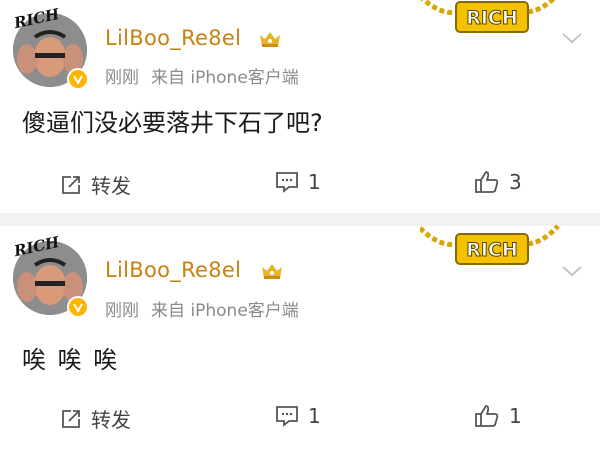 Image resolution: width=600 pixels, height=450 pixels. Describe the element at coordinates (172, 123) in the screenshot. I see `post-content: 傻逼们没必要落井下石了吧?` at that location.